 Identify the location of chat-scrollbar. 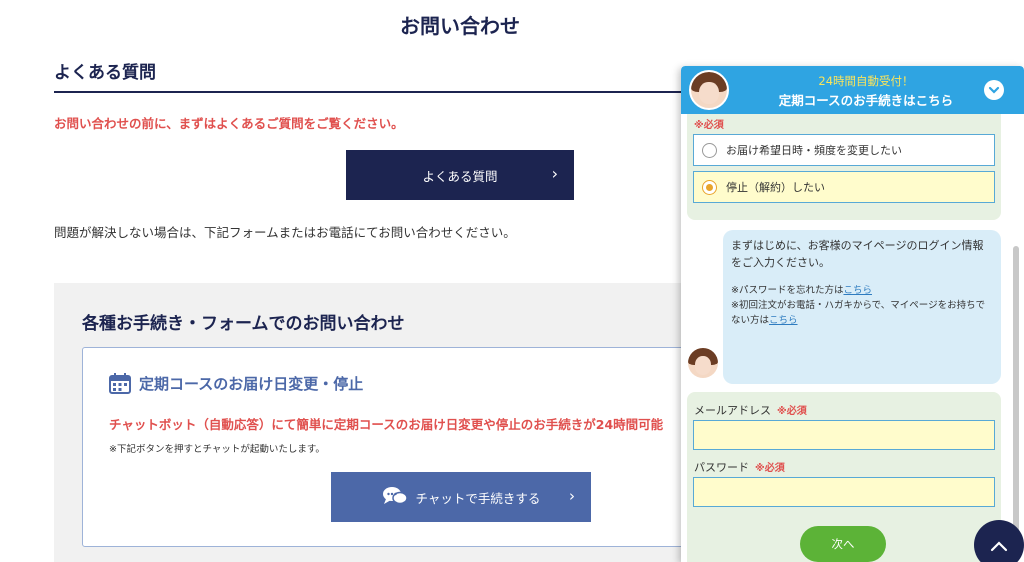
(1016, 391).